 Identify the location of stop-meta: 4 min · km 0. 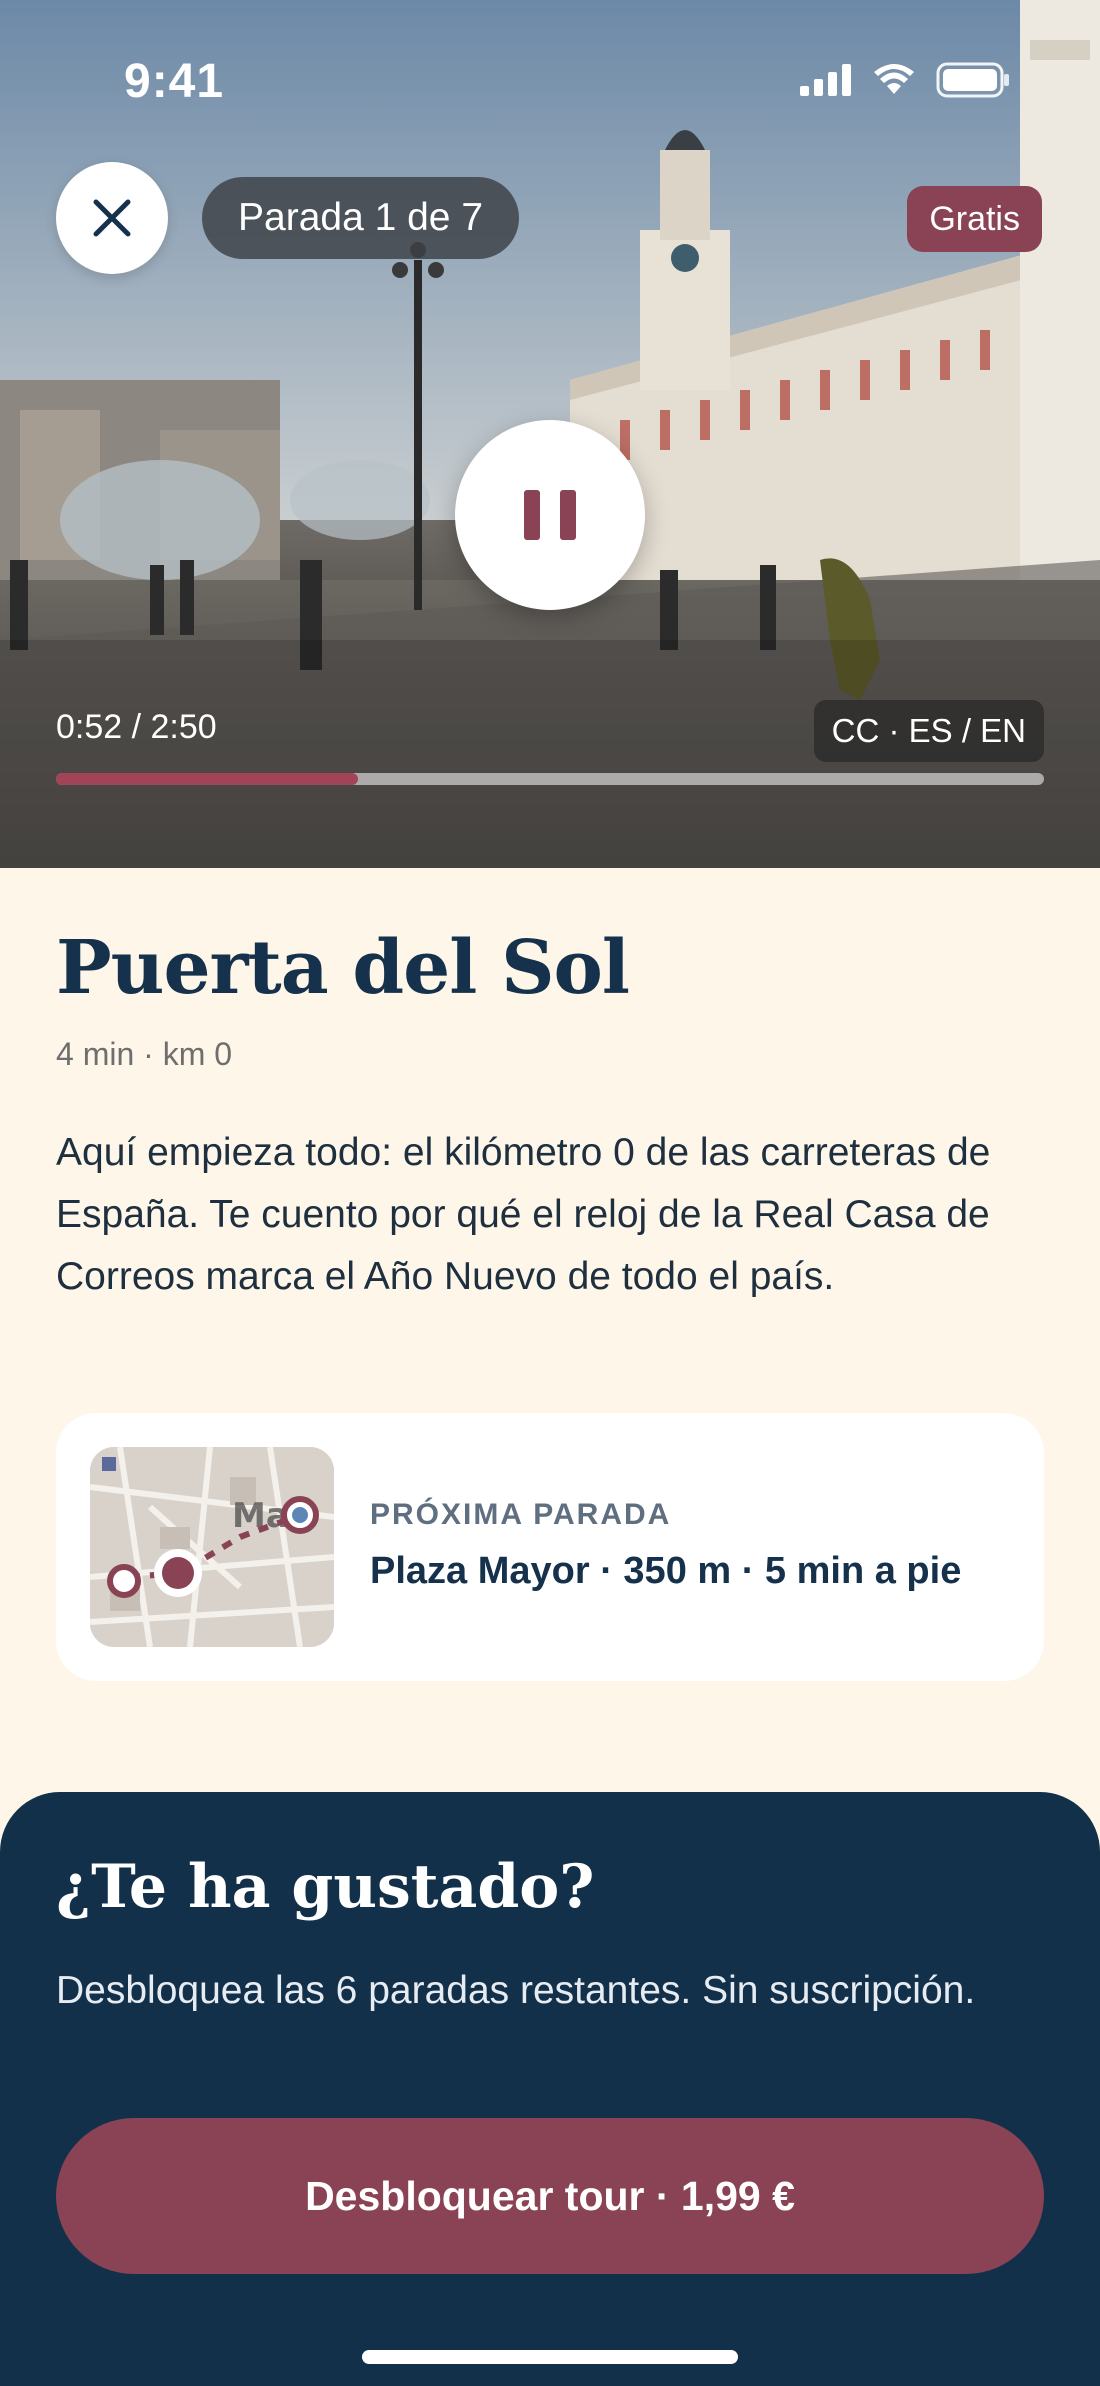
(144, 1054).